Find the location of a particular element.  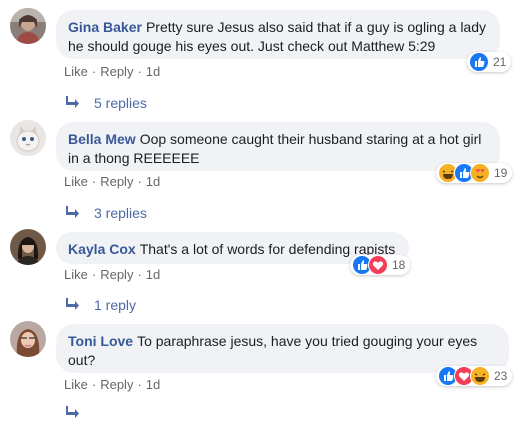

commenter-name: Toni Love is located at coordinates (100, 341).